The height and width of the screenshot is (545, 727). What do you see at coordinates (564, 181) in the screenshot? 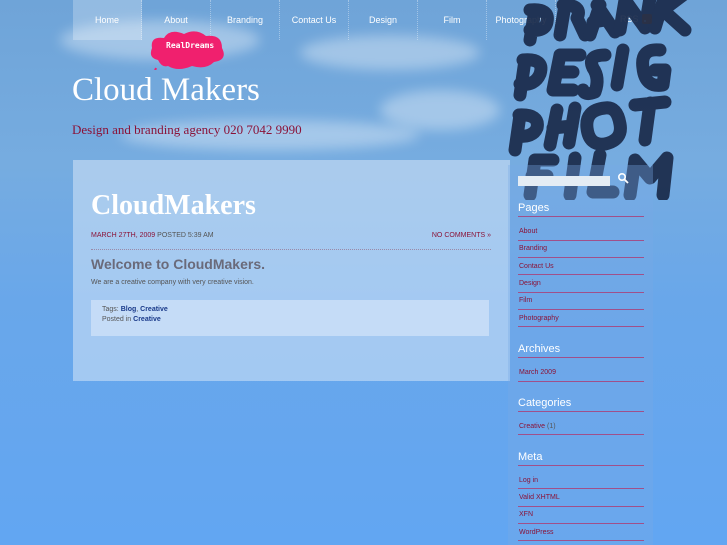
I see `search-input` at bounding box center [564, 181].